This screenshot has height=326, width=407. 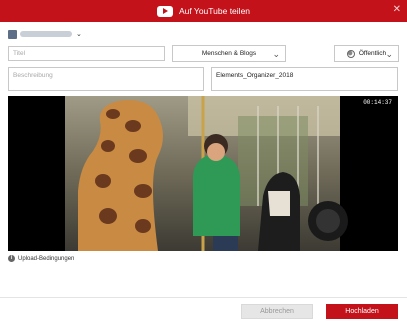 What do you see at coordinates (86, 53) in the screenshot?
I see `title-input: Titel` at bounding box center [86, 53].